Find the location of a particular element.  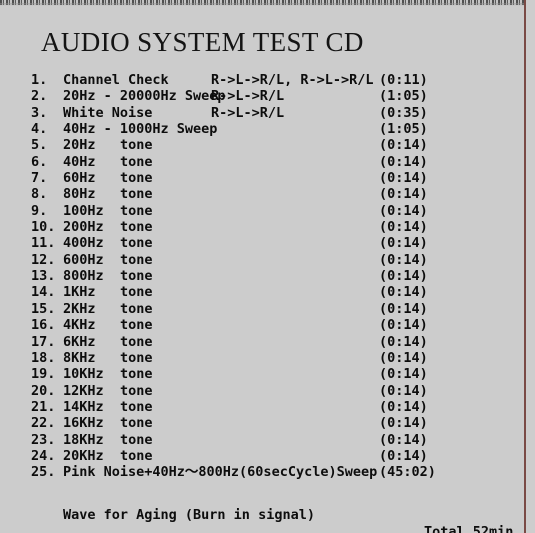

track-number: 14. is located at coordinates (43, 292).